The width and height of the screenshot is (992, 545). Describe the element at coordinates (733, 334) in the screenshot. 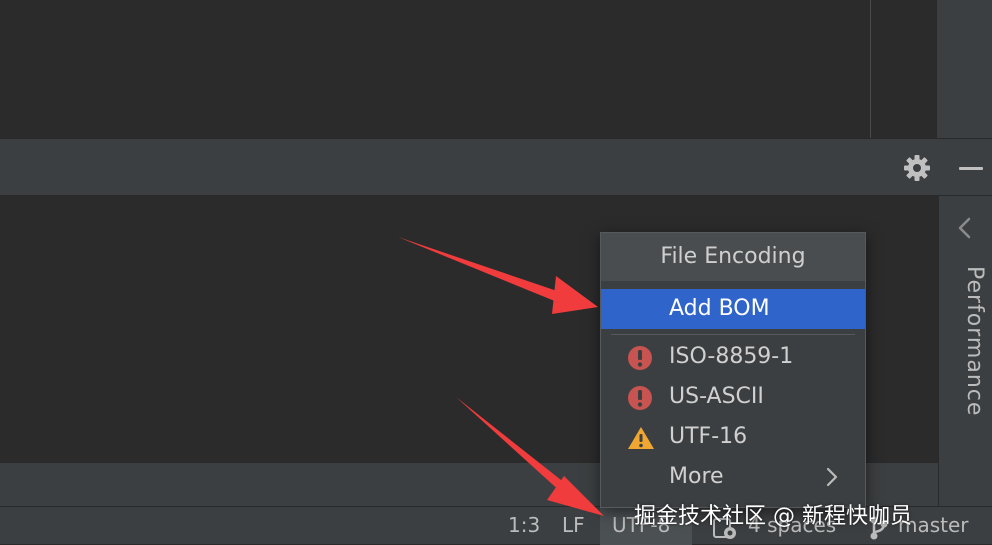

I see `menu-separator` at that location.